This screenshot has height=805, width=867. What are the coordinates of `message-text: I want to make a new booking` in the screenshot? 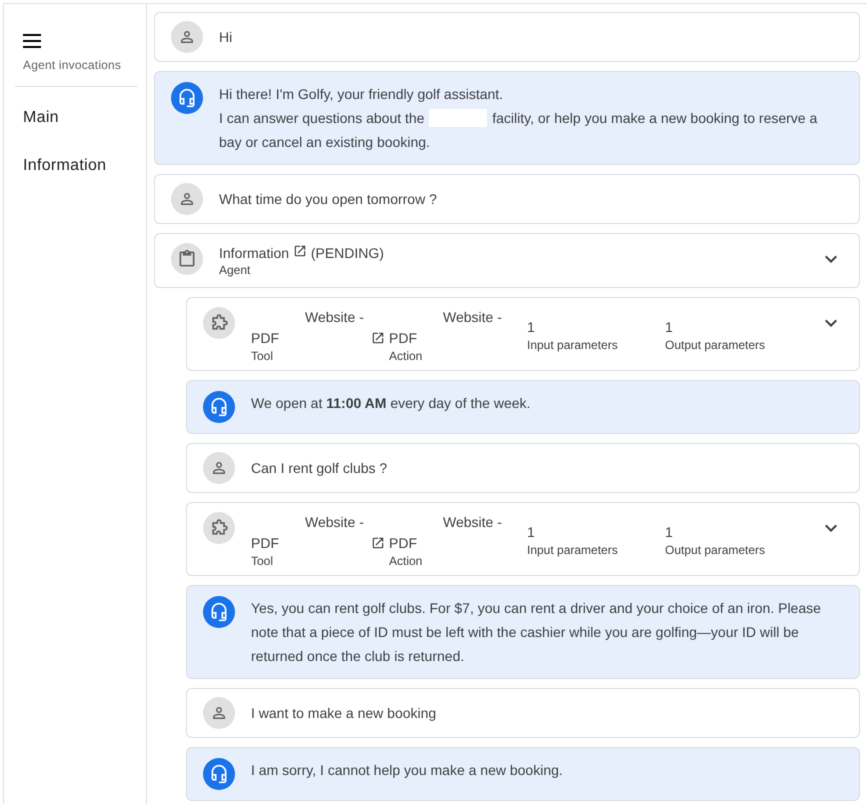 It's located at (344, 713).